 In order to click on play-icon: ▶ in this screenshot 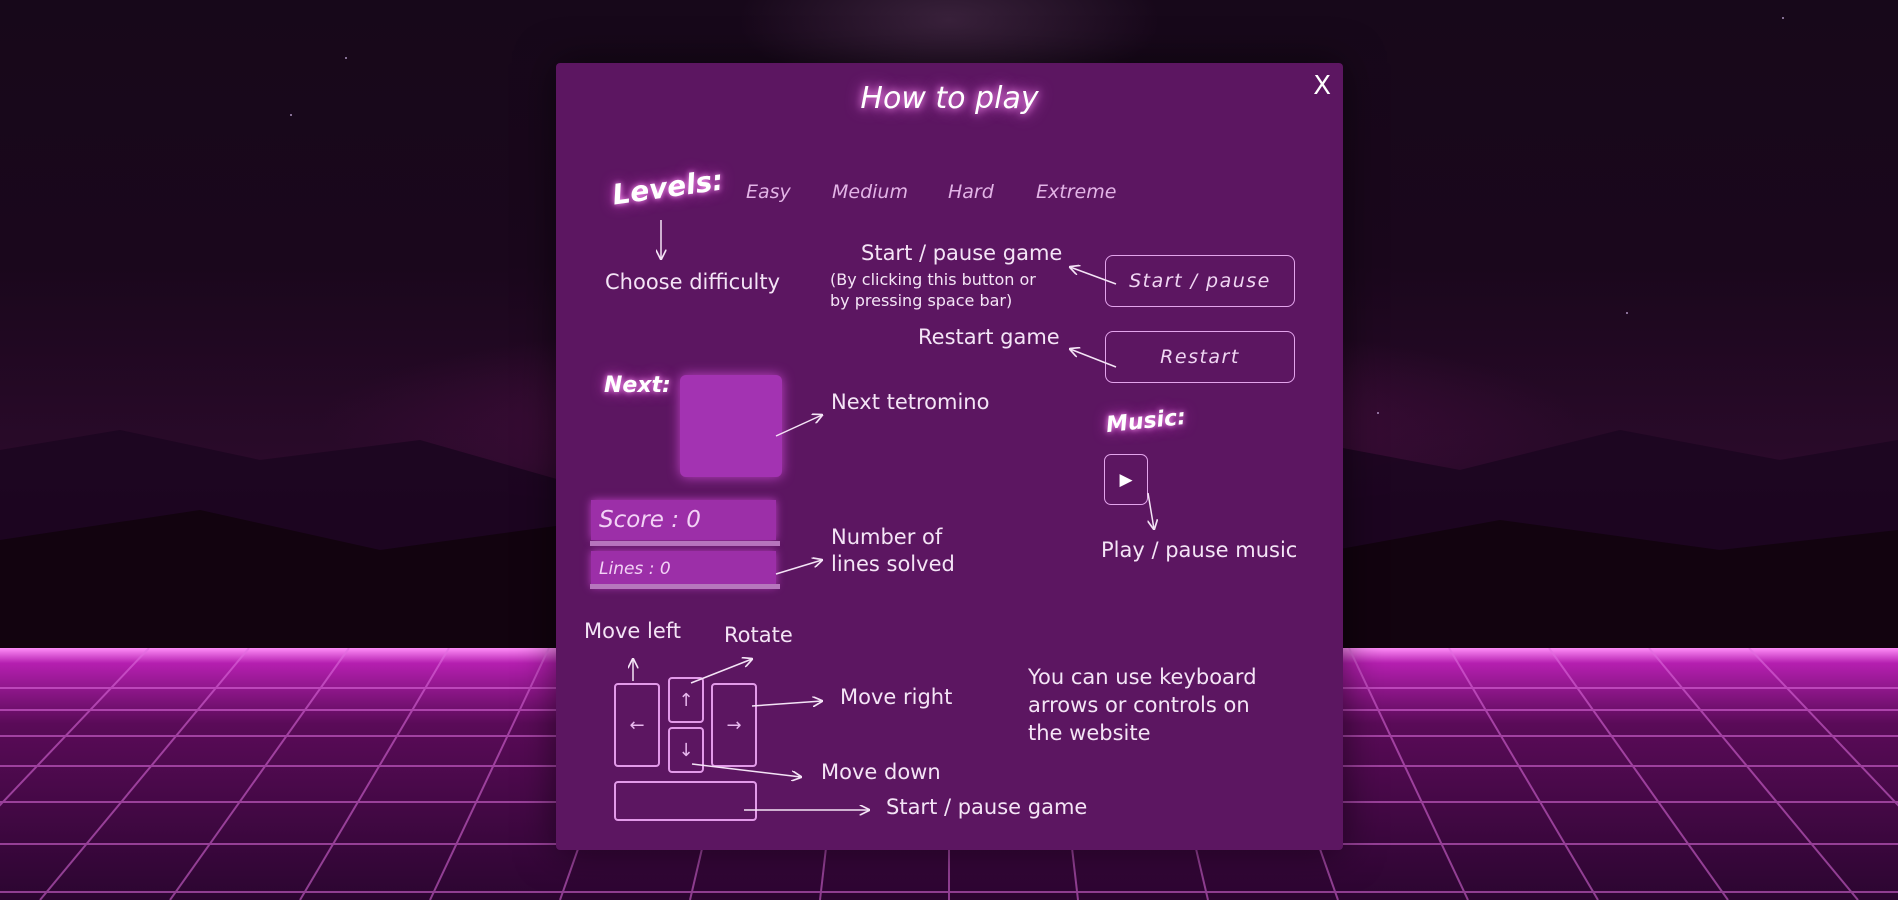, I will do `click(1126, 479)`.